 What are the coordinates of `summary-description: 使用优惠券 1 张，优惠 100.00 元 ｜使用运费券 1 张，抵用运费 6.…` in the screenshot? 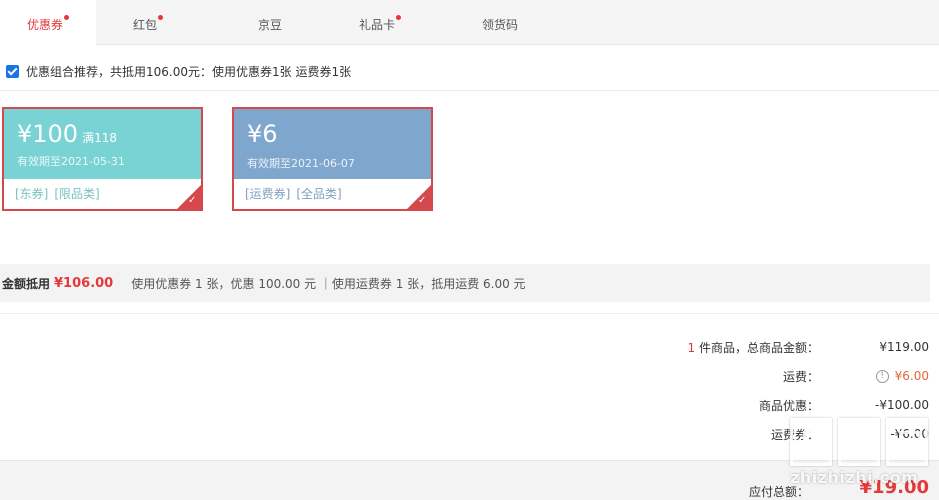 It's located at (328, 283).